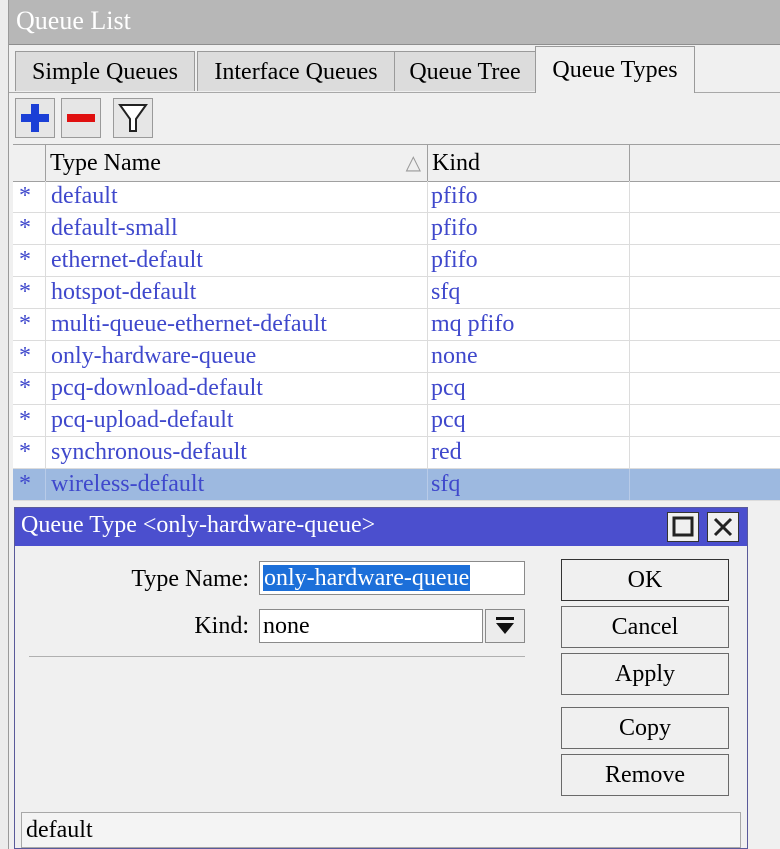 The height and width of the screenshot is (849, 780). Describe the element at coordinates (396, 261) in the screenshot. I see `table-row: * ethernet-default pfifo` at that location.